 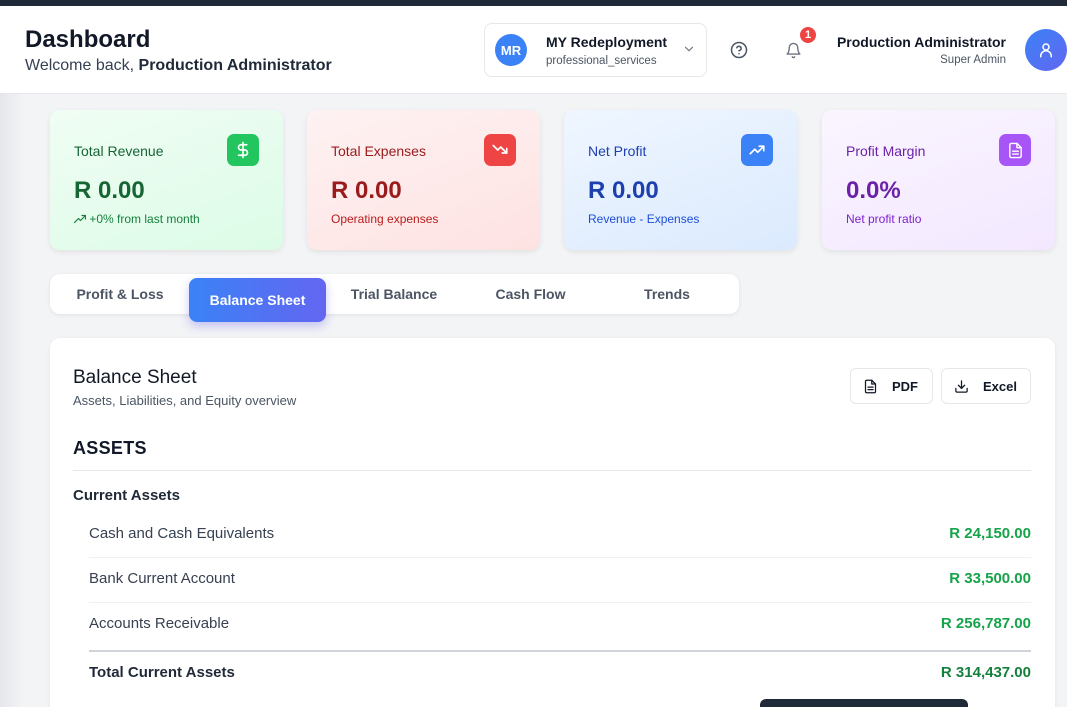 What do you see at coordinates (985, 623) in the screenshot?
I see `row-value: R 256,787.00` at bounding box center [985, 623].